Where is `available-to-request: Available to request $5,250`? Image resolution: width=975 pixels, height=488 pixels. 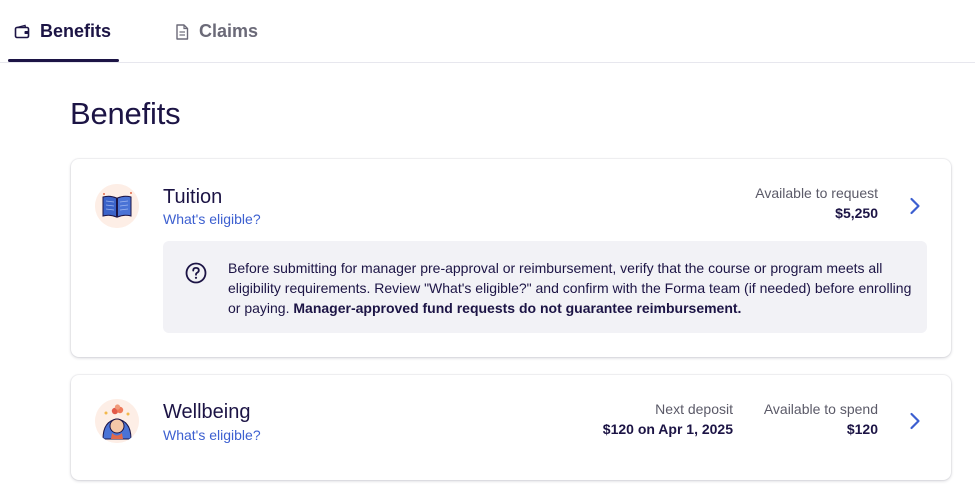 available-to-request: Available to request $5,250 is located at coordinates (816, 203).